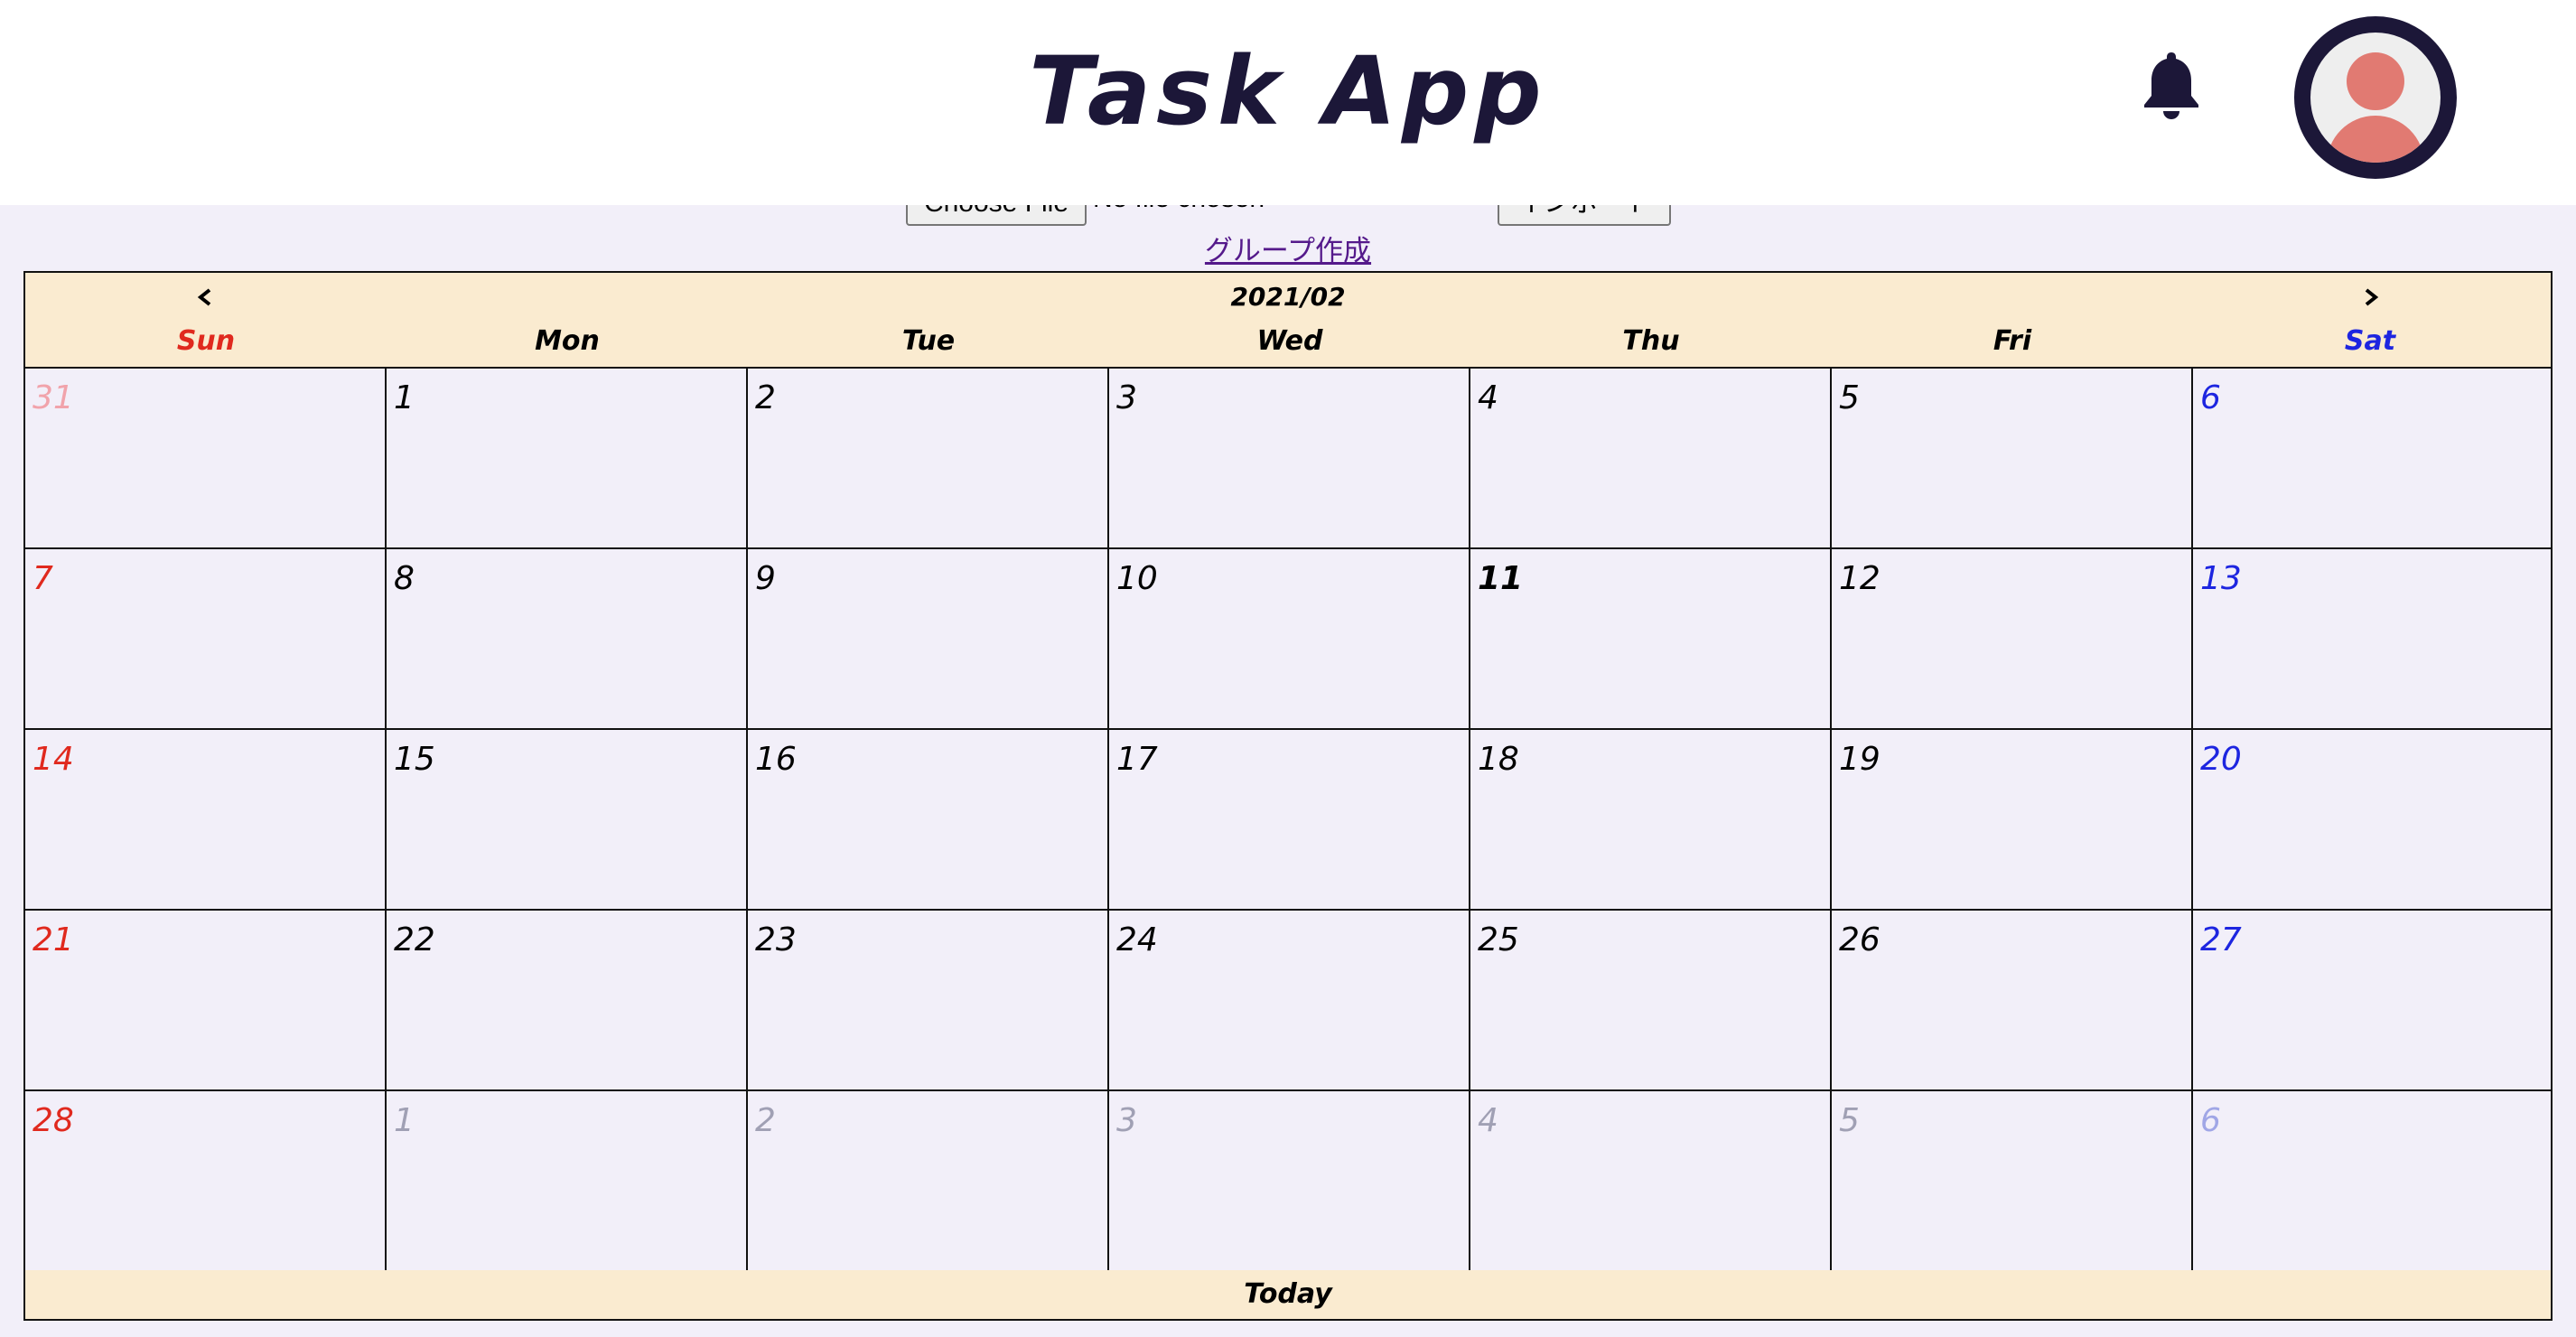 This screenshot has height=1337, width=2576. I want to click on day-cell: 15, so click(567, 820).